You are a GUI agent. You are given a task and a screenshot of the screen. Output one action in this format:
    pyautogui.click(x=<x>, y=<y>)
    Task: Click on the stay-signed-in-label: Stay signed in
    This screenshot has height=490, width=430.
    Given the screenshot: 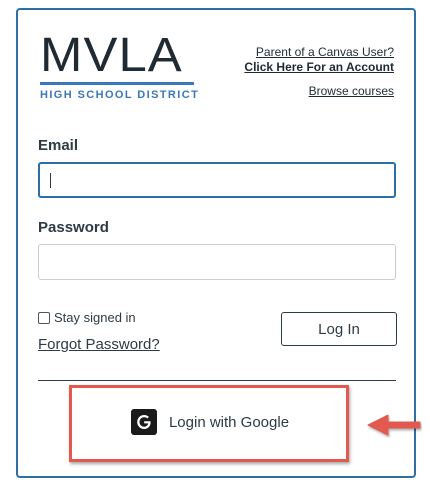 What is the action you would take?
    pyautogui.click(x=95, y=317)
    